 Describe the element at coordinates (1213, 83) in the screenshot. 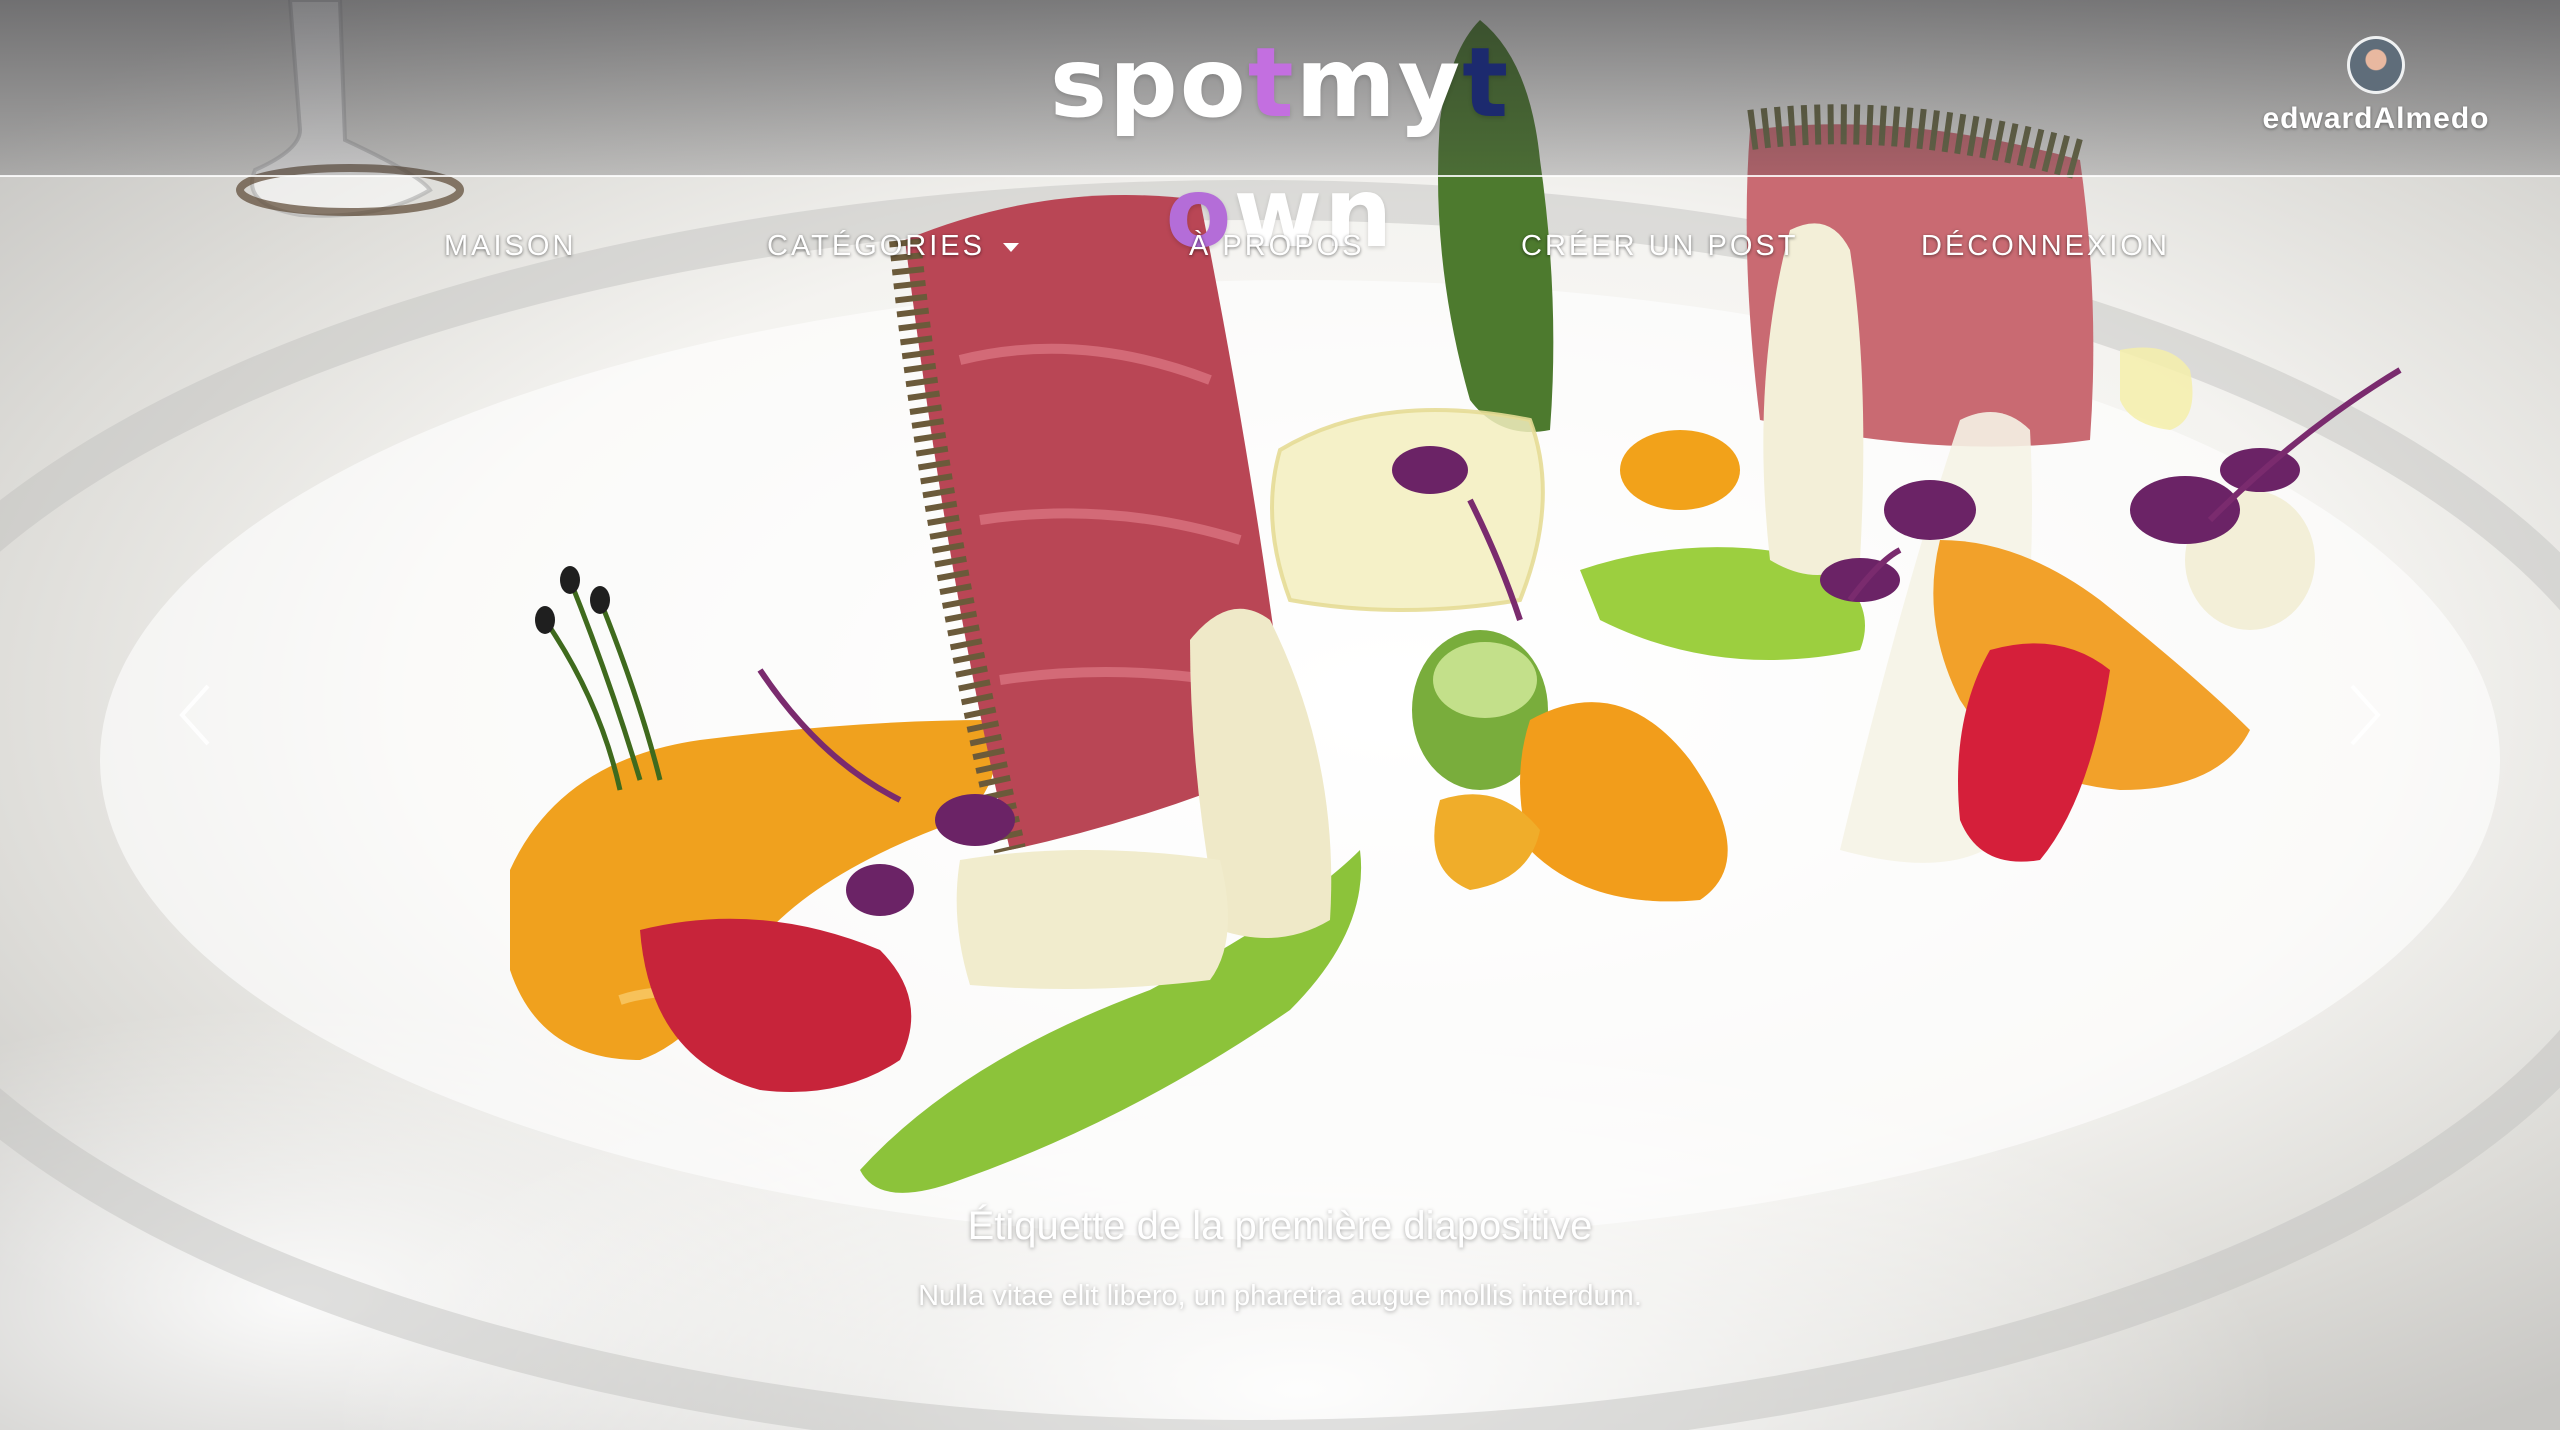

I see `logo-letter: o` at that location.